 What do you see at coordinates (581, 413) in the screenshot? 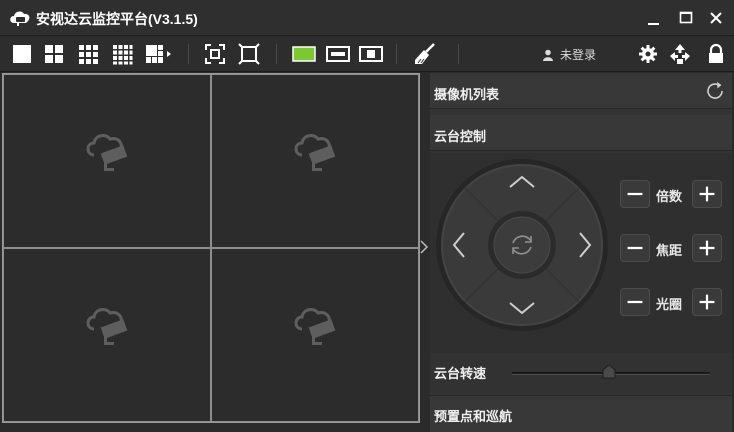
I see `preset-header: 预置点和巡航` at bounding box center [581, 413].